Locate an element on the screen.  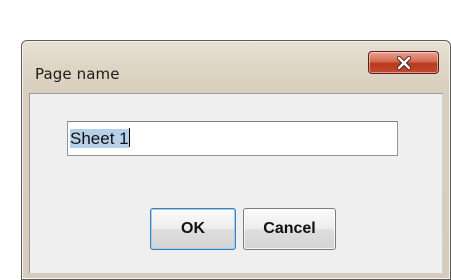
selected-text: Sheet 1 is located at coordinates (99, 138).